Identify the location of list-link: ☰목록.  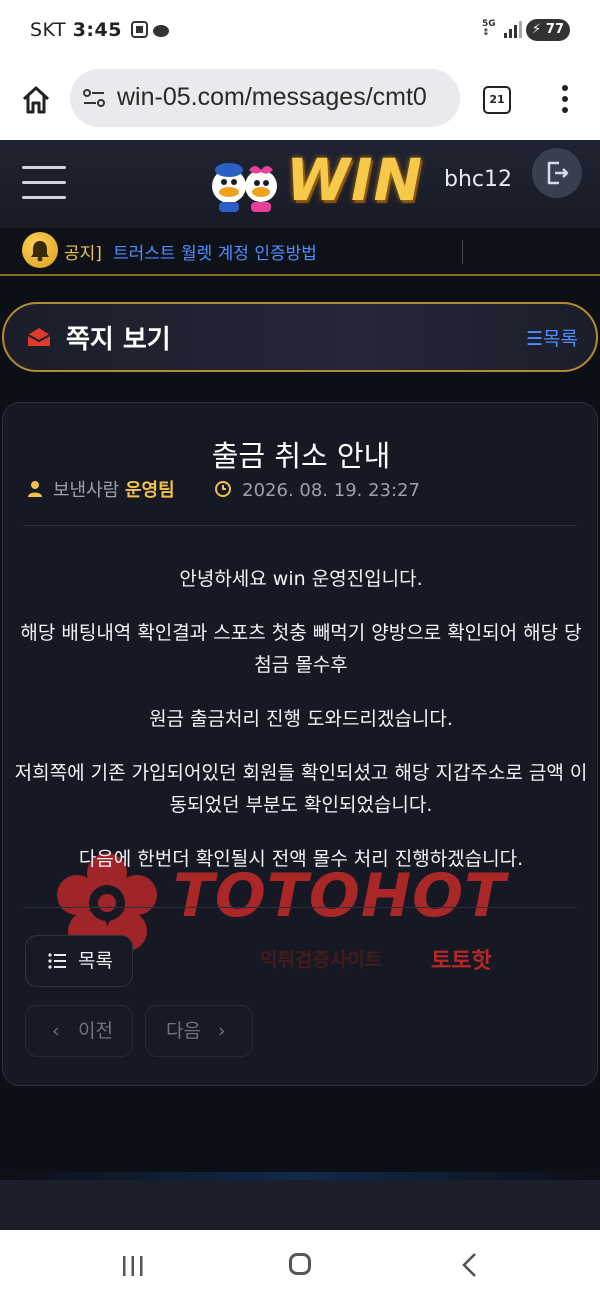
(552, 337).